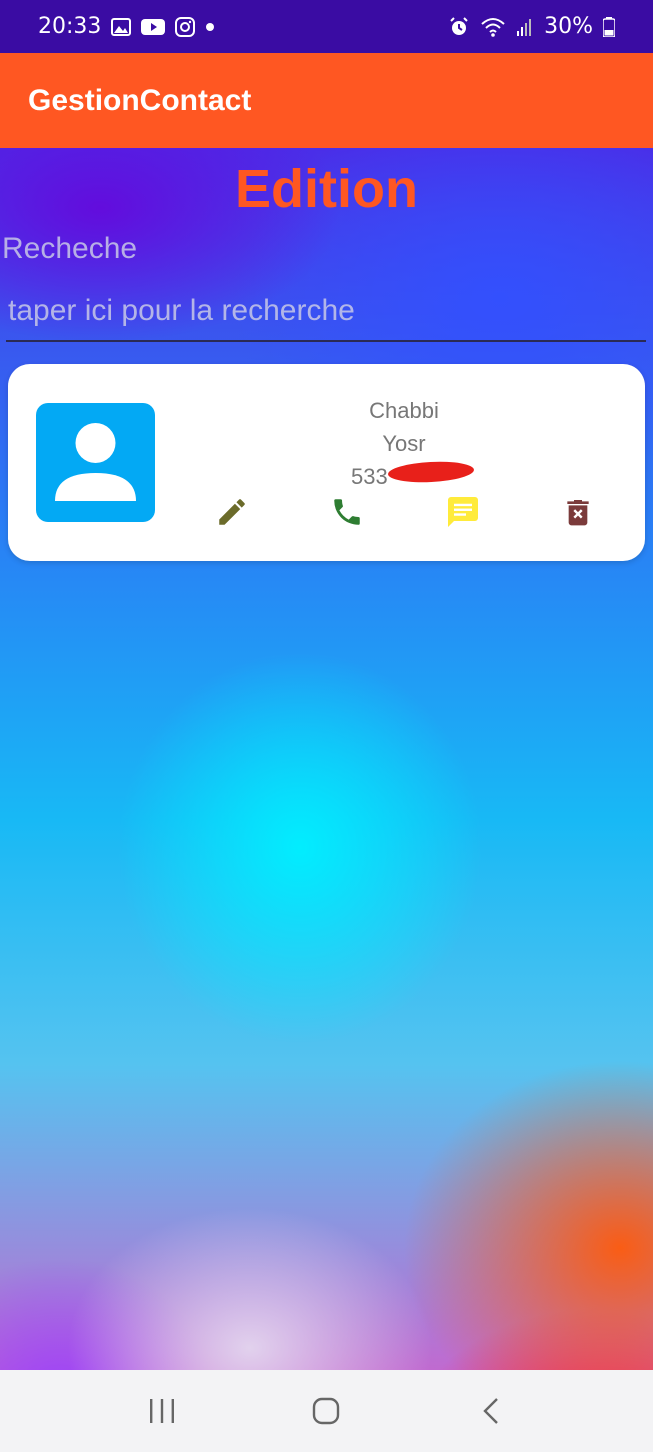 The width and height of the screenshot is (653, 1452). What do you see at coordinates (609, 26) in the screenshot?
I see `battery-icon` at bounding box center [609, 26].